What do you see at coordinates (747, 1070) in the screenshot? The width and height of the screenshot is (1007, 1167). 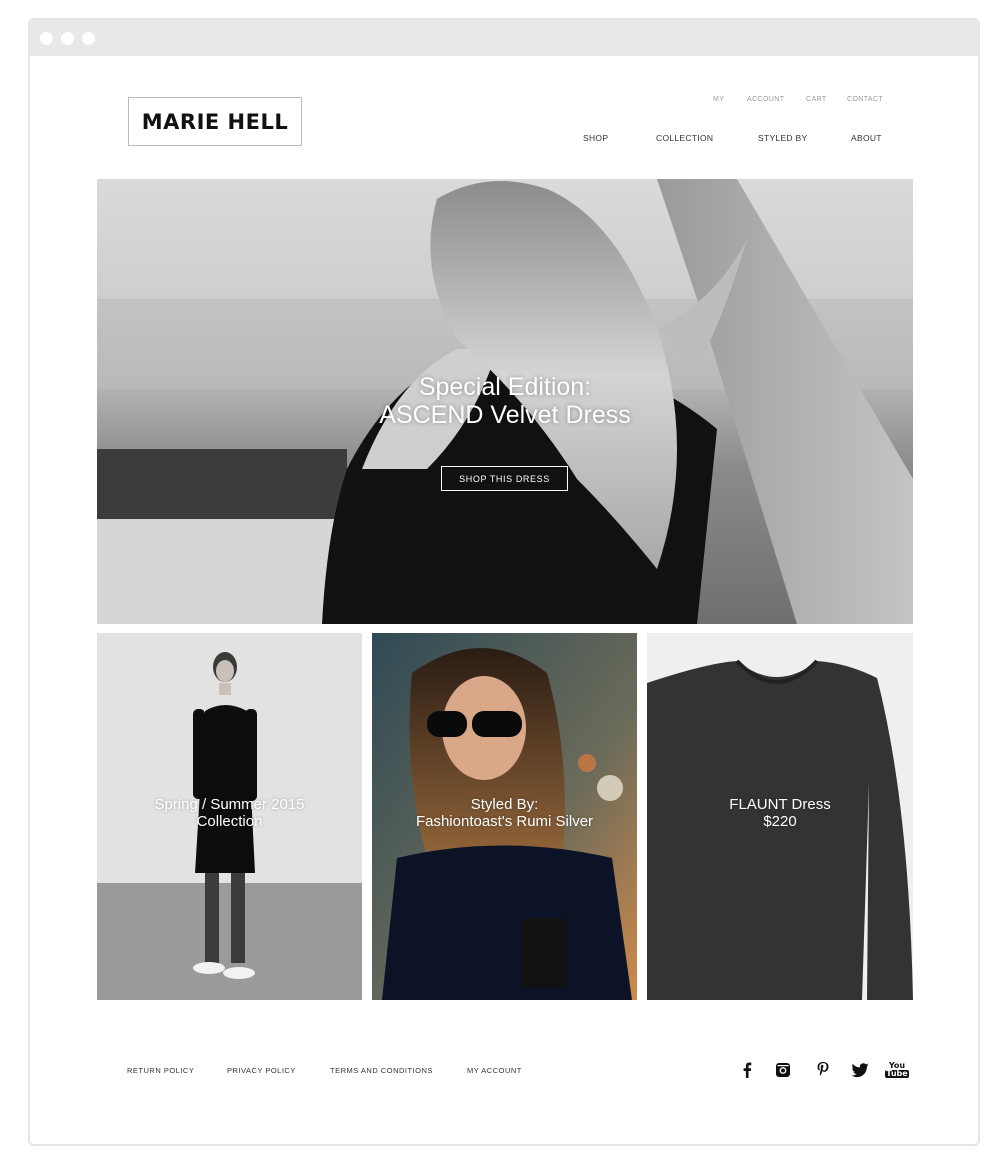 I see `facebook-icon` at bounding box center [747, 1070].